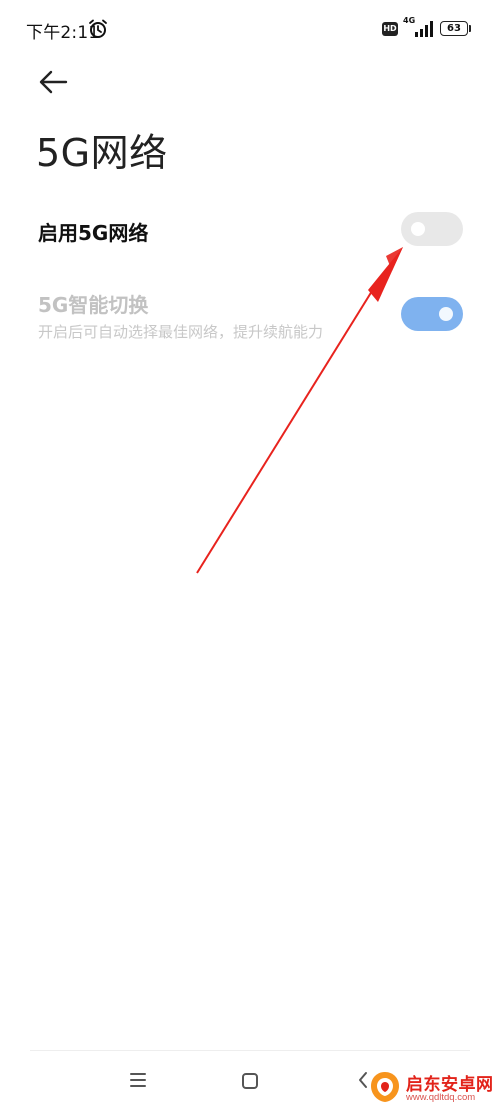 The height and width of the screenshot is (1111, 500). What do you see at coordinates (98, 28) in the screenshot?
I see `alarm-clock-icon` at bounding box center [98, 28].